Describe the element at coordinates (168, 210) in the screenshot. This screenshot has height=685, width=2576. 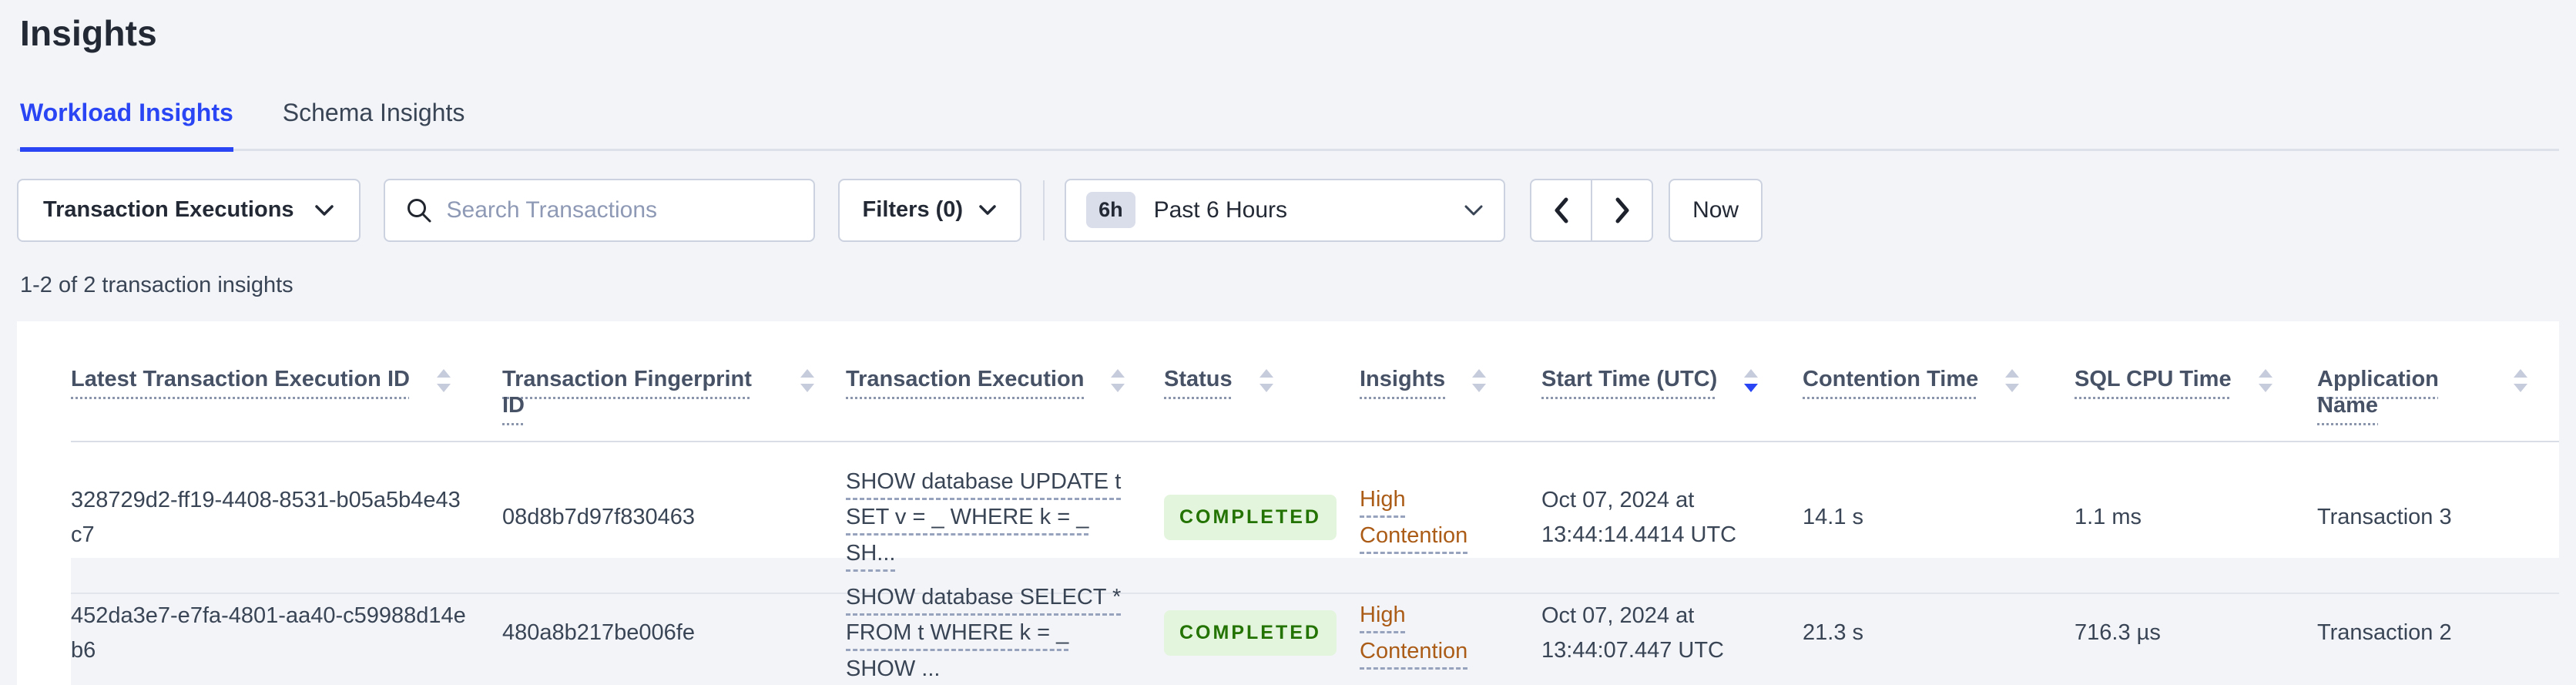
I see `execution-type-label: Transaction Executions` at that location.